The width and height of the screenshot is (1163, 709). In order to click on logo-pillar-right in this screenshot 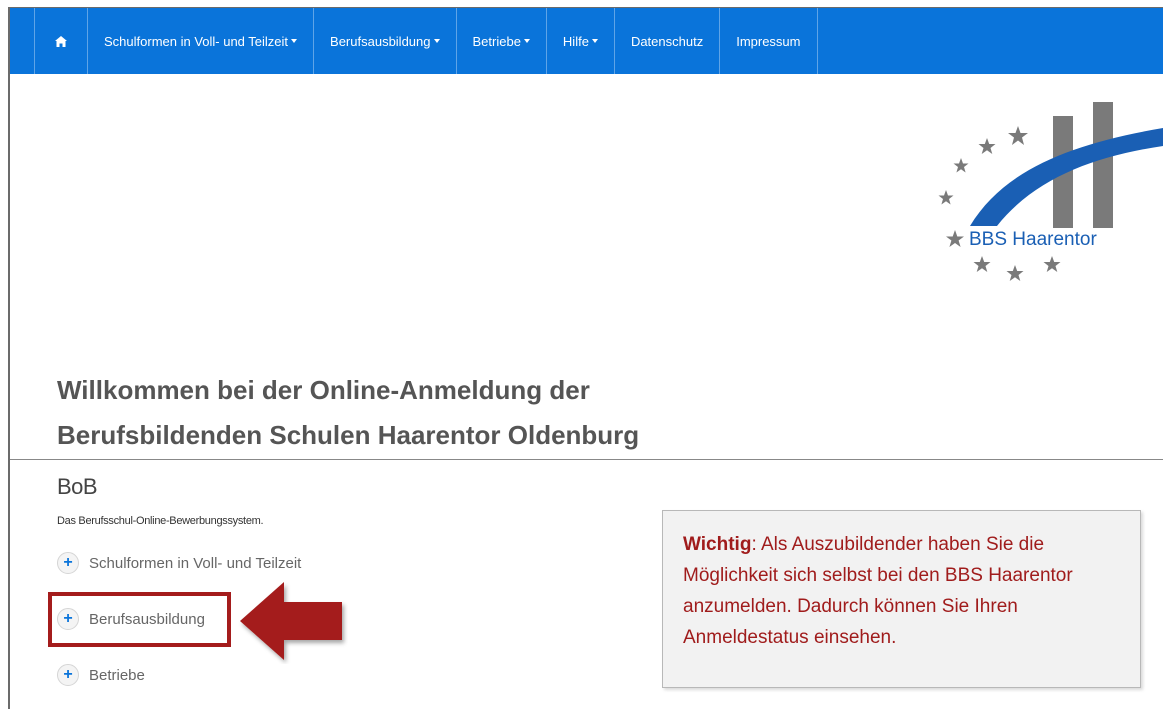, I will do `click(1103, 165)`.